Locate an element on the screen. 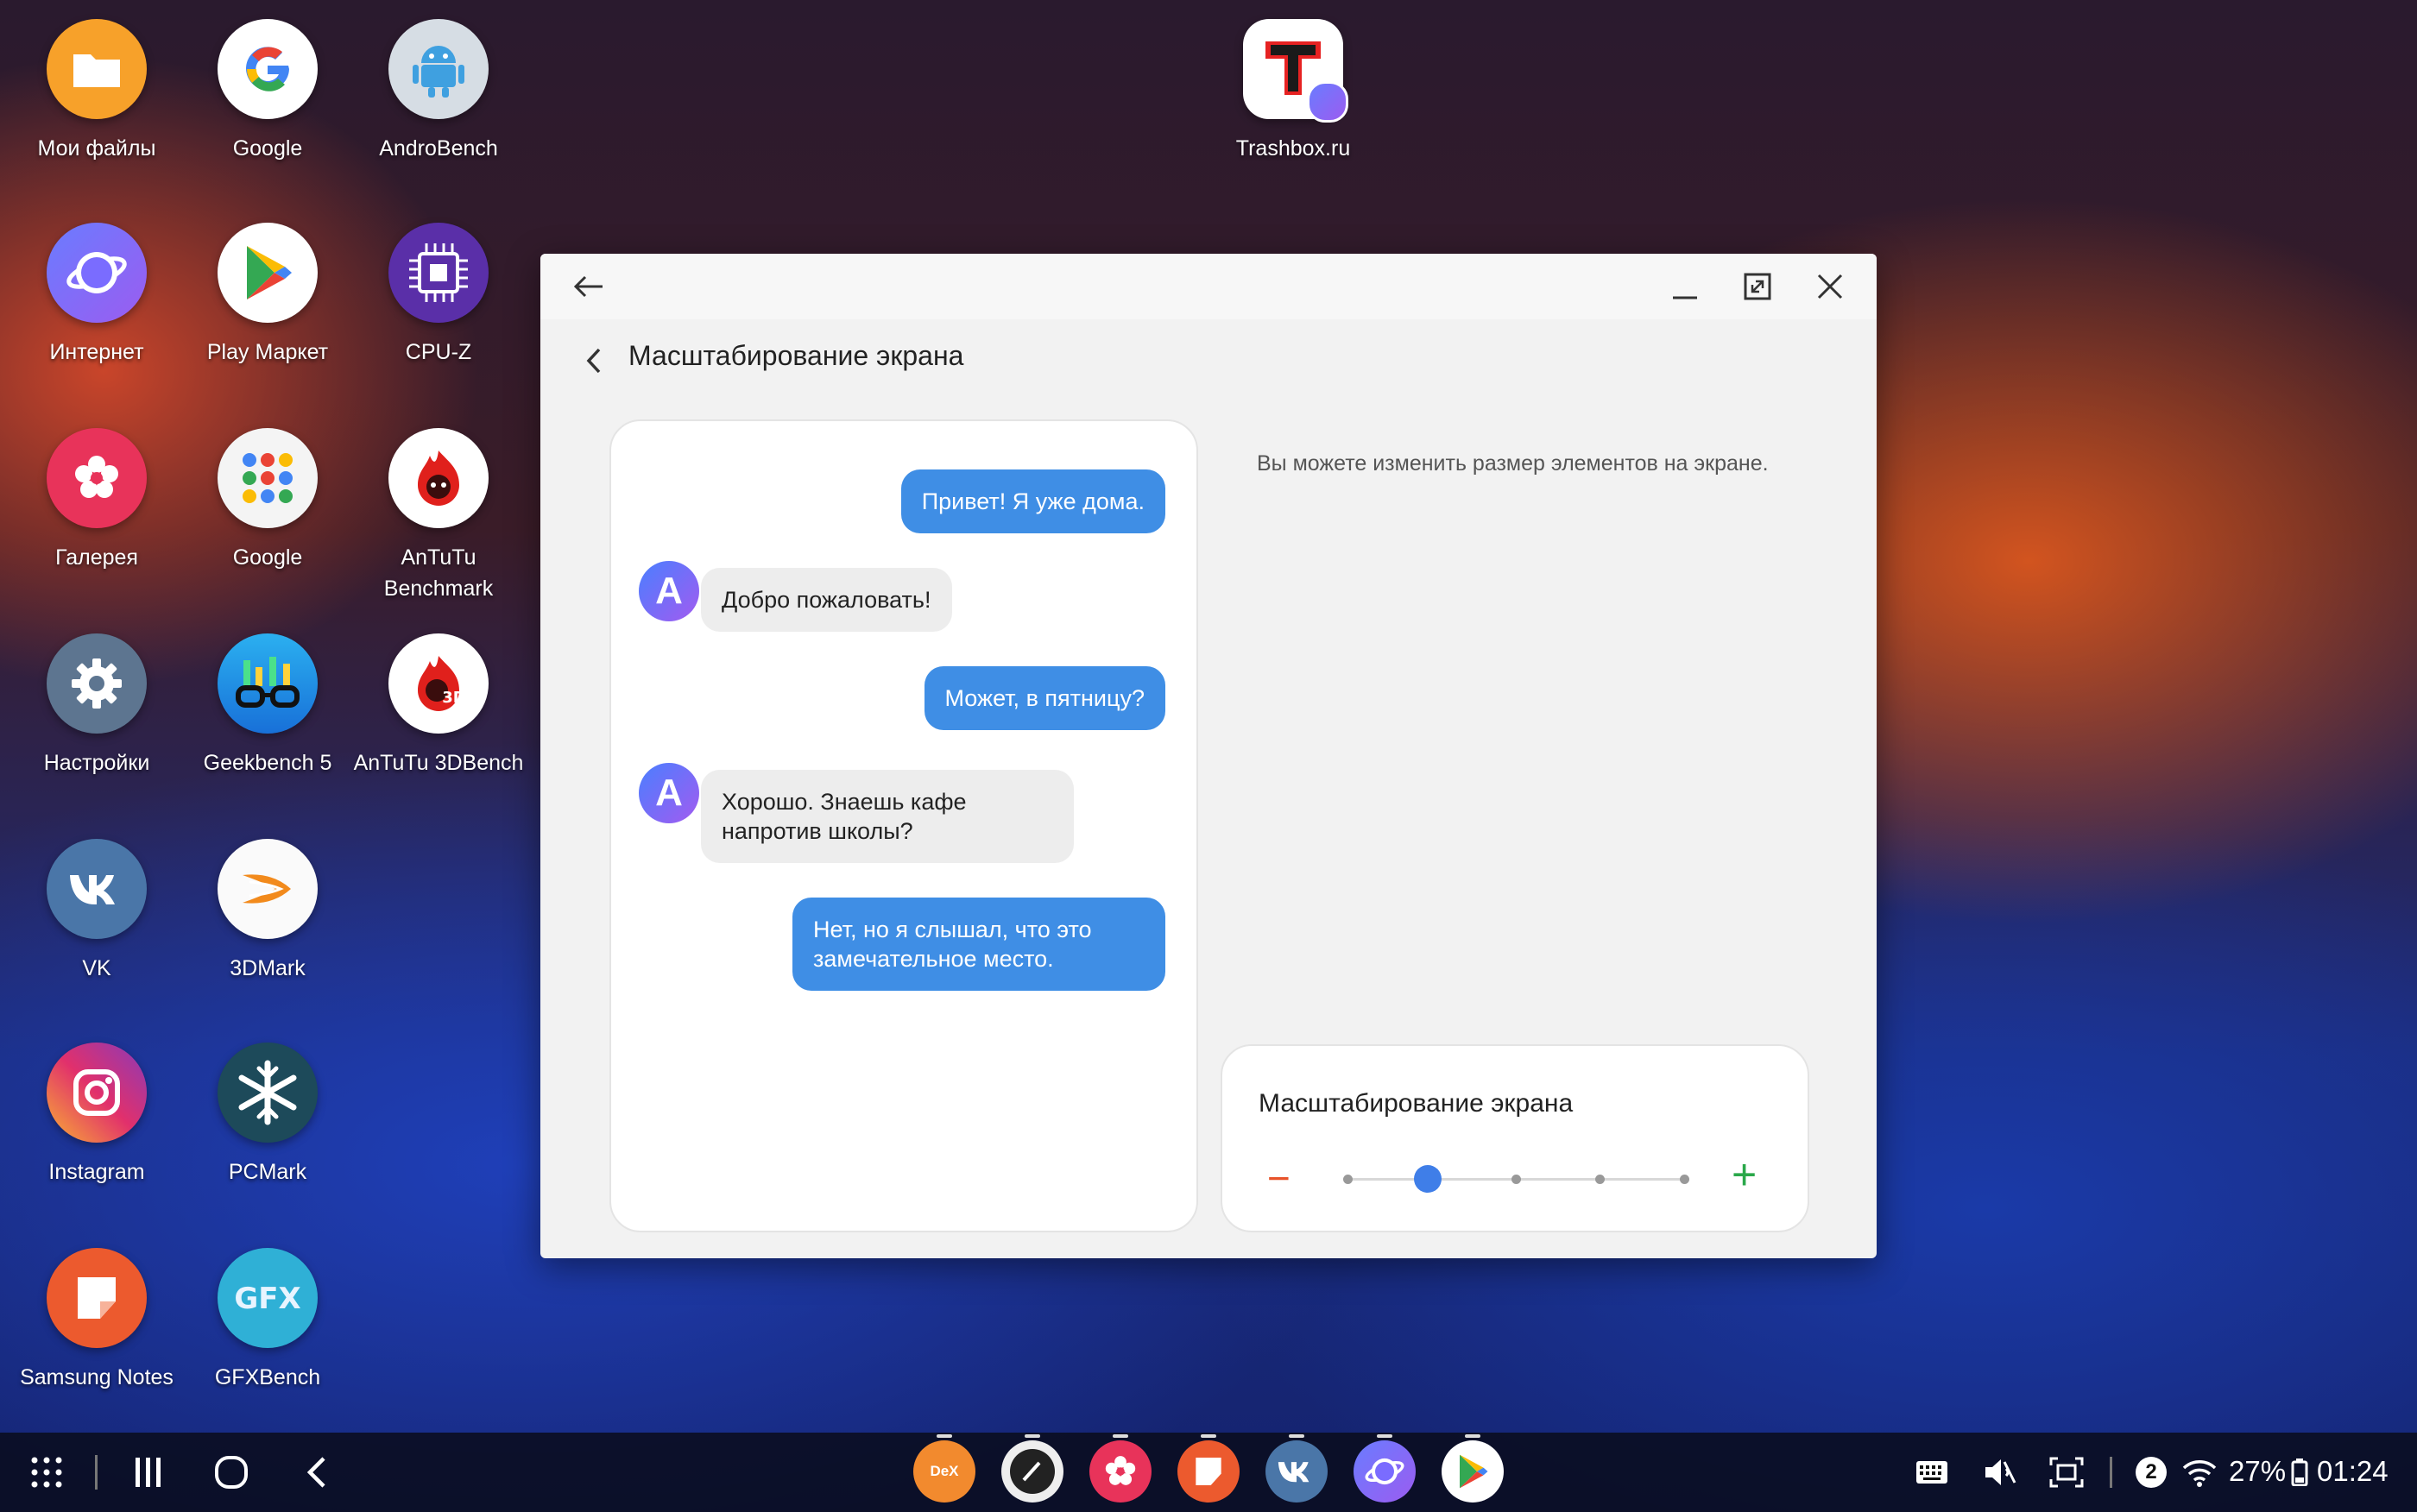 This screenshot has width=2417, height=1512. dock-app-vk is located at coordinates (1296, 1471).